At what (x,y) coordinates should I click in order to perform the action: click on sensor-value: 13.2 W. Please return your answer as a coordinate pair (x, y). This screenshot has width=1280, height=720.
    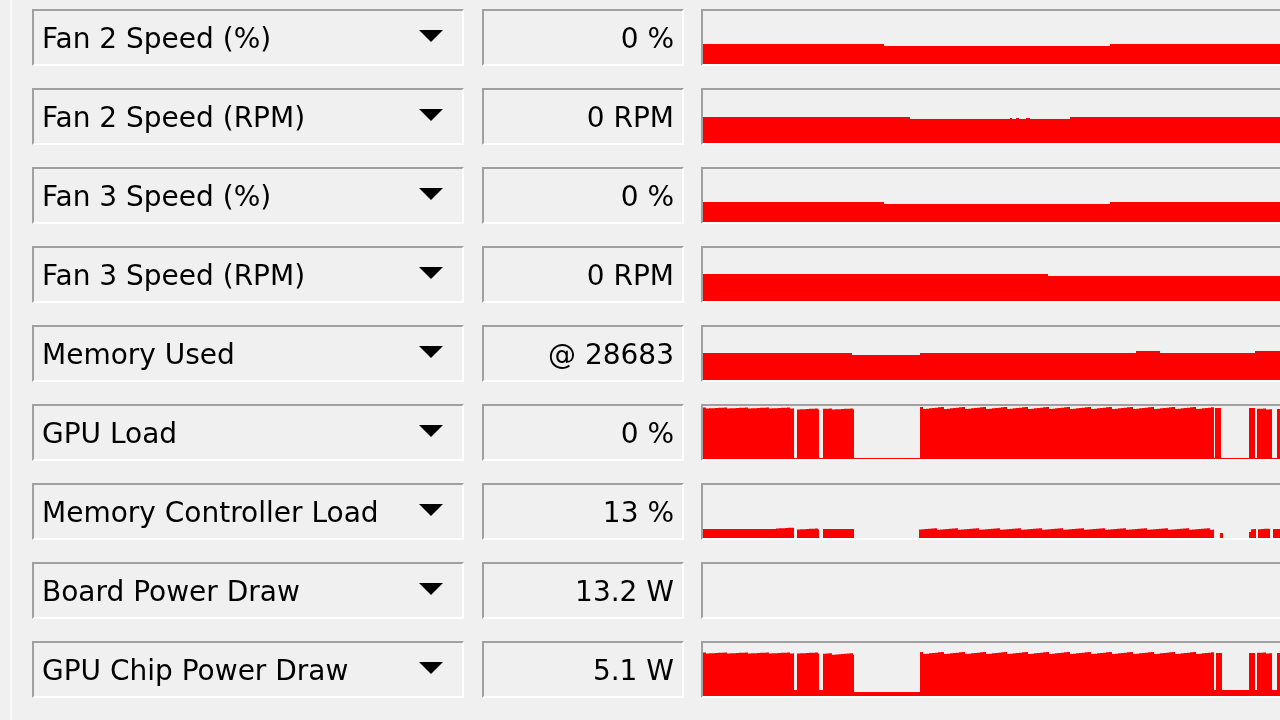
    Looking at the image, I should click on (583, 590).